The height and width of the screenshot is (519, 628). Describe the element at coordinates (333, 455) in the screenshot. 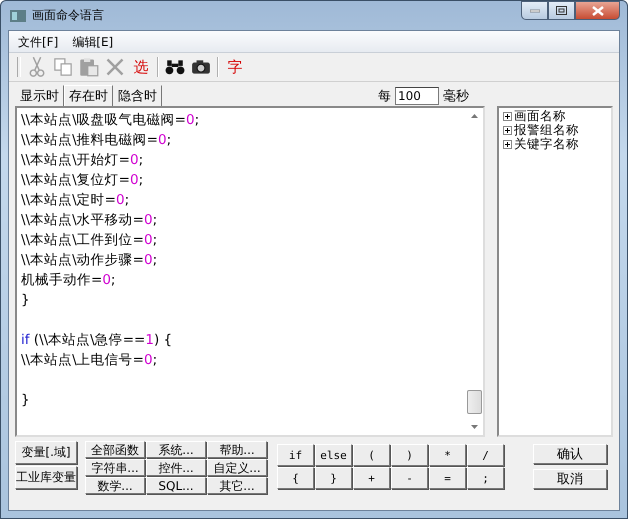

I see `operator-button: else` at that location.